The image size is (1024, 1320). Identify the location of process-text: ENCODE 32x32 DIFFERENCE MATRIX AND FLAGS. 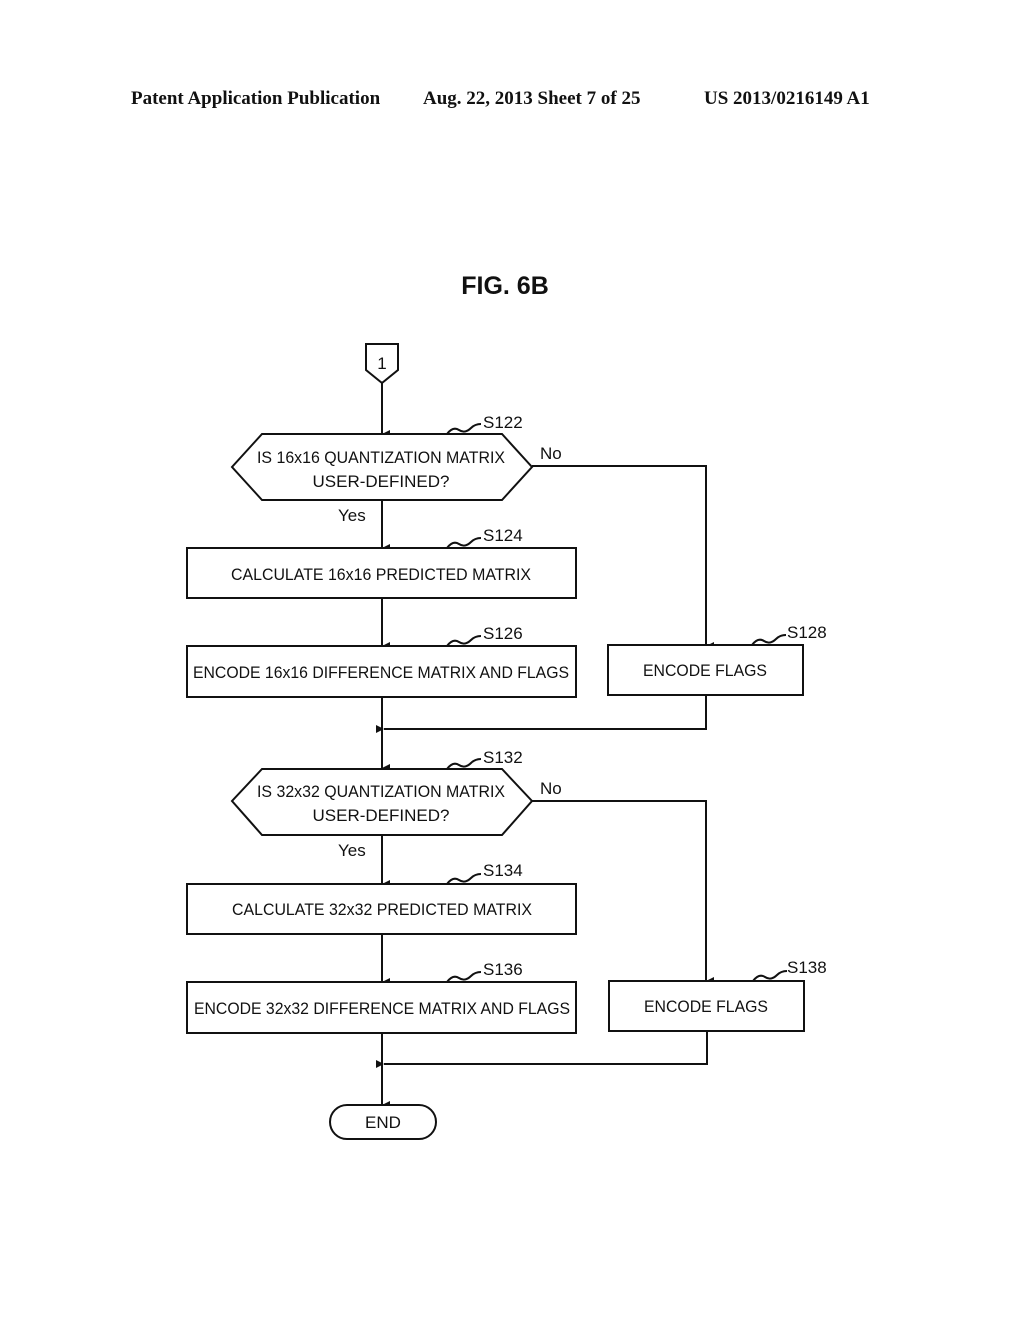
(382, 1008).